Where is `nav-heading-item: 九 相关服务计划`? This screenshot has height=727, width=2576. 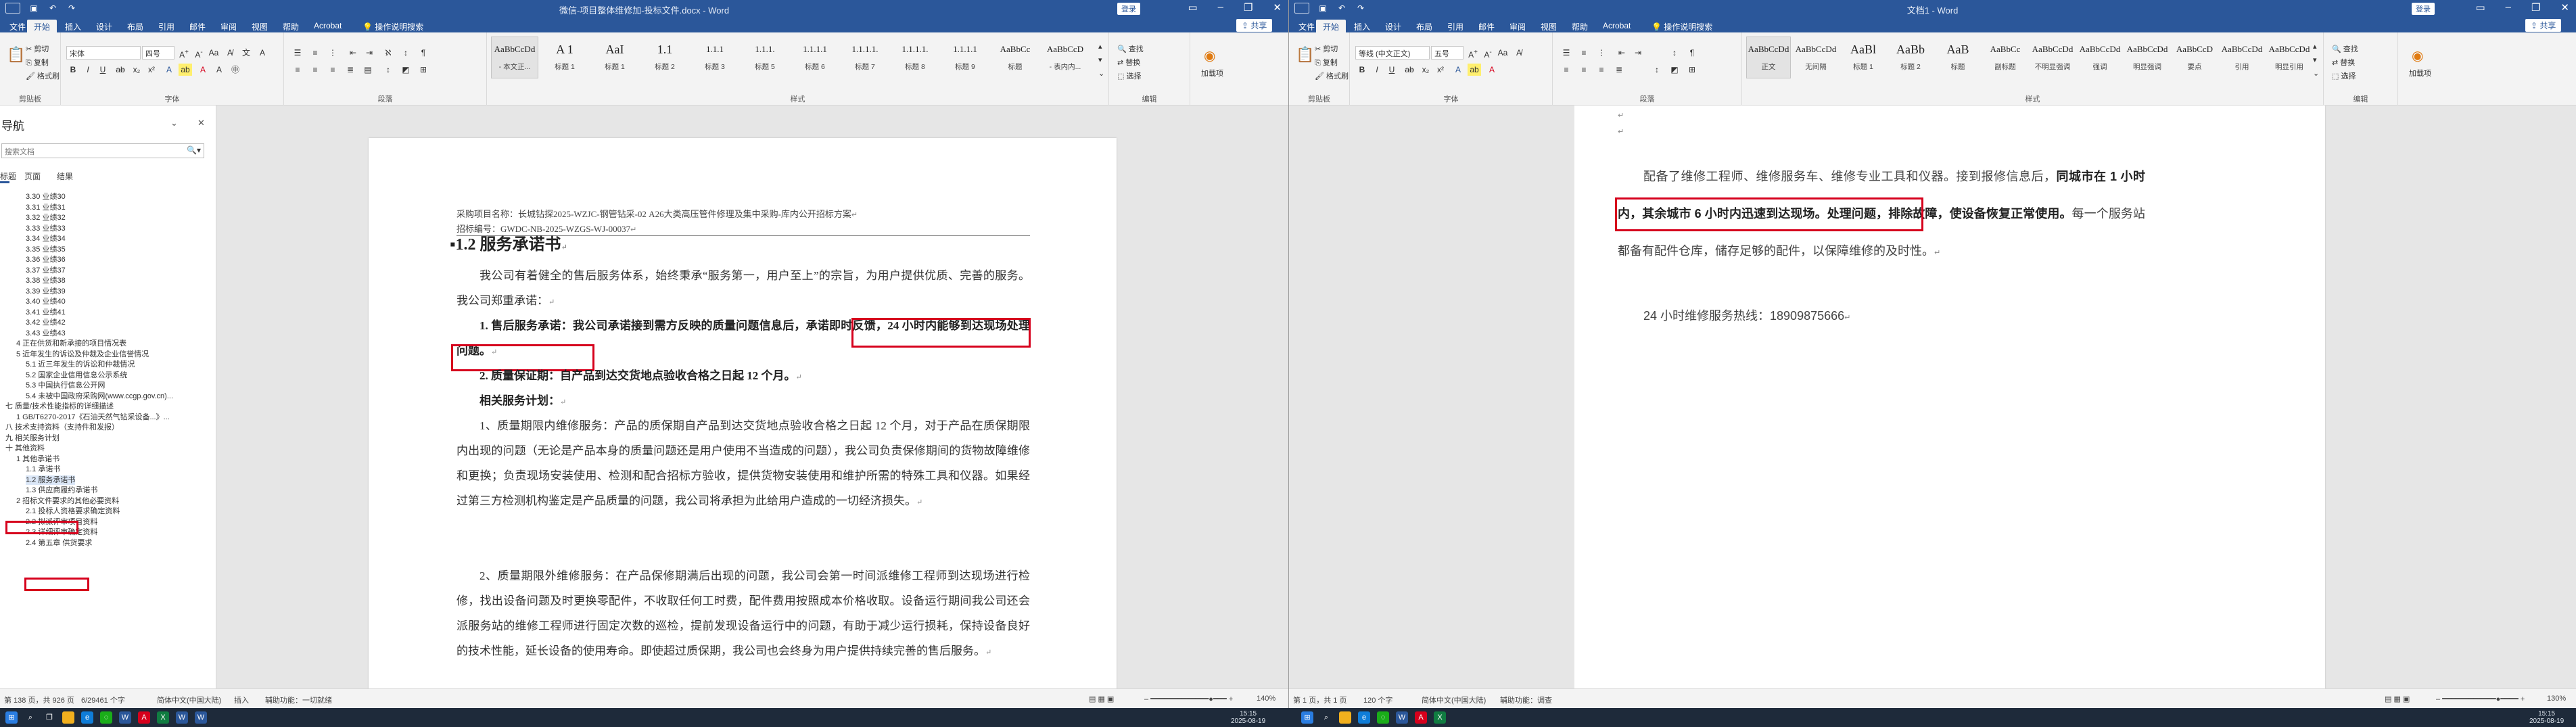
nav-heading-item: 九 相关服务计划 is located at coordinates (32, 438).